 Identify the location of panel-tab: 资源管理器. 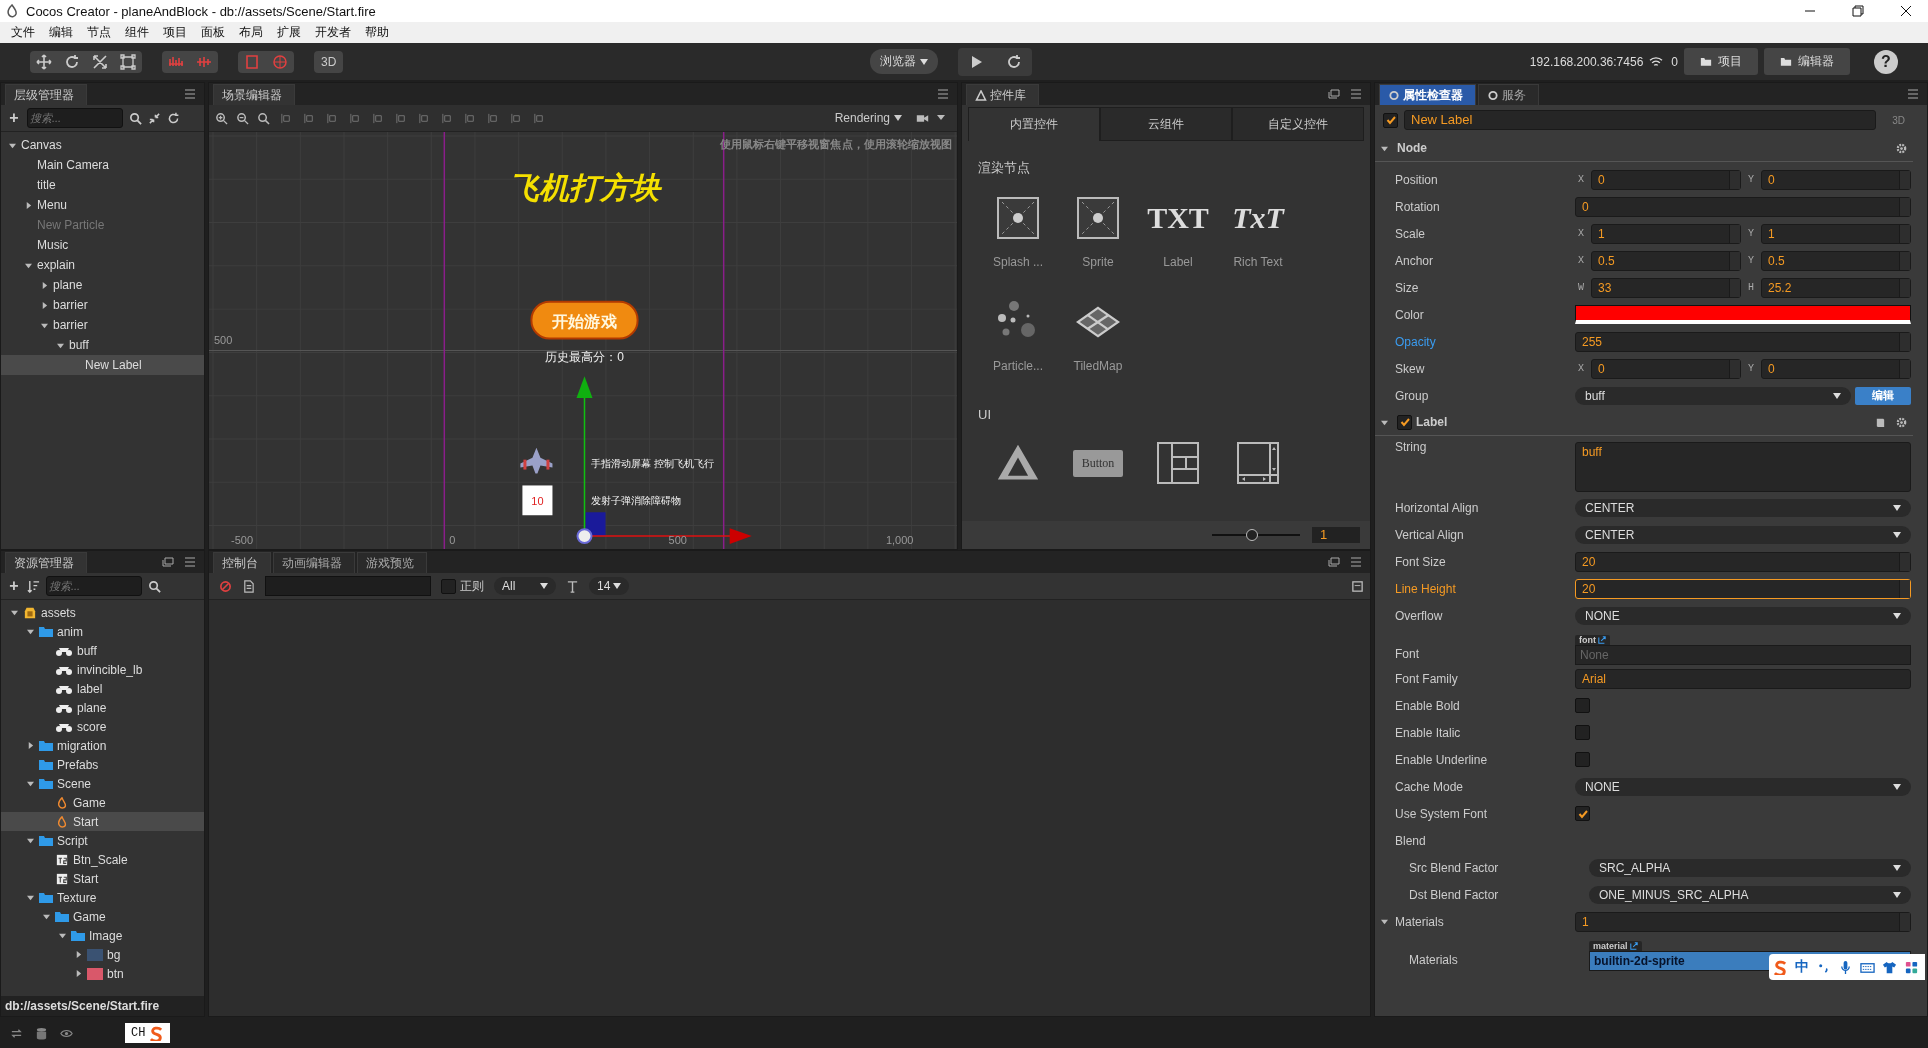
(46, 562).